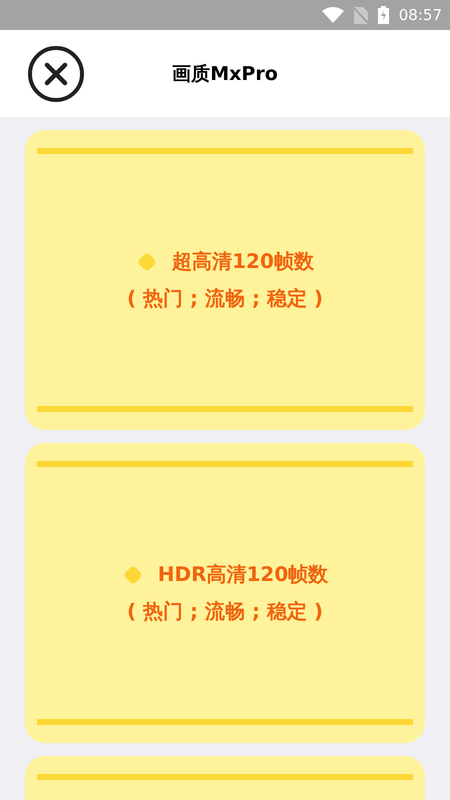  Describe the element at coordinates (361, 15) in the screenshot. I see `no-sim-icon` at that location.